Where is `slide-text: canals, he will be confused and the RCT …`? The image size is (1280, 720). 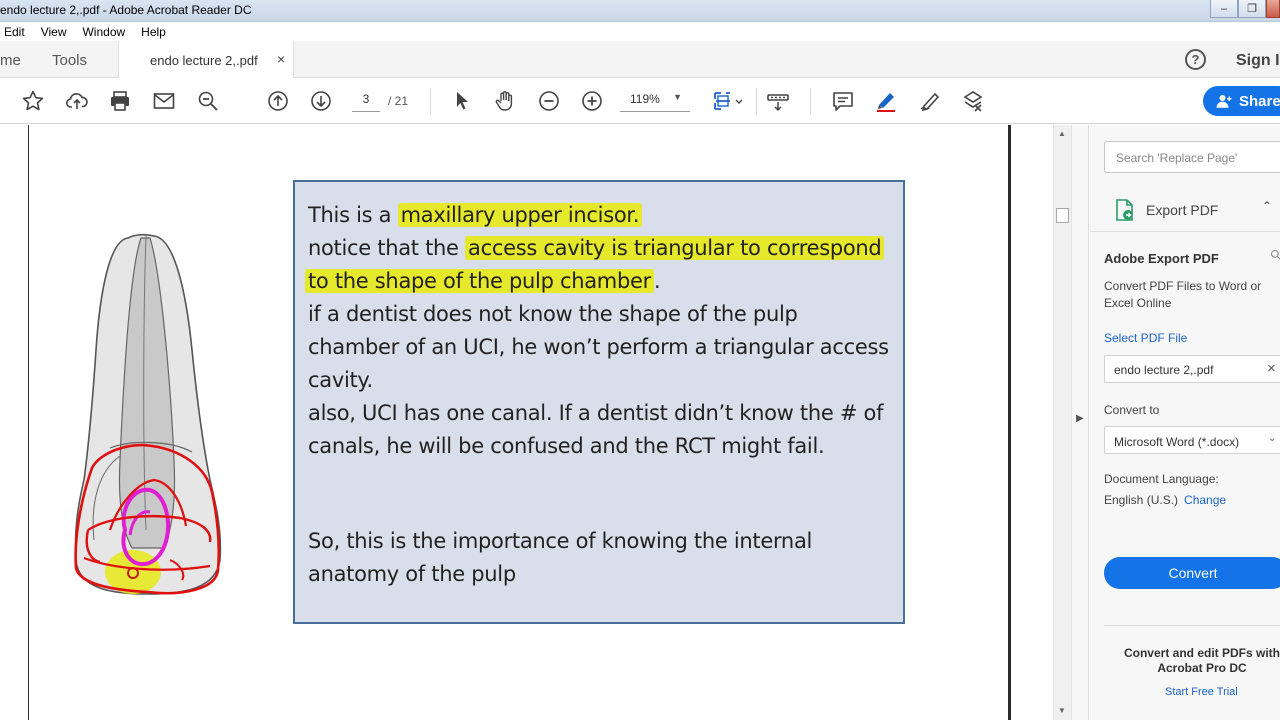 slide-text: canals, he will be confused and the RCT … is located at coordinates (566, 446).